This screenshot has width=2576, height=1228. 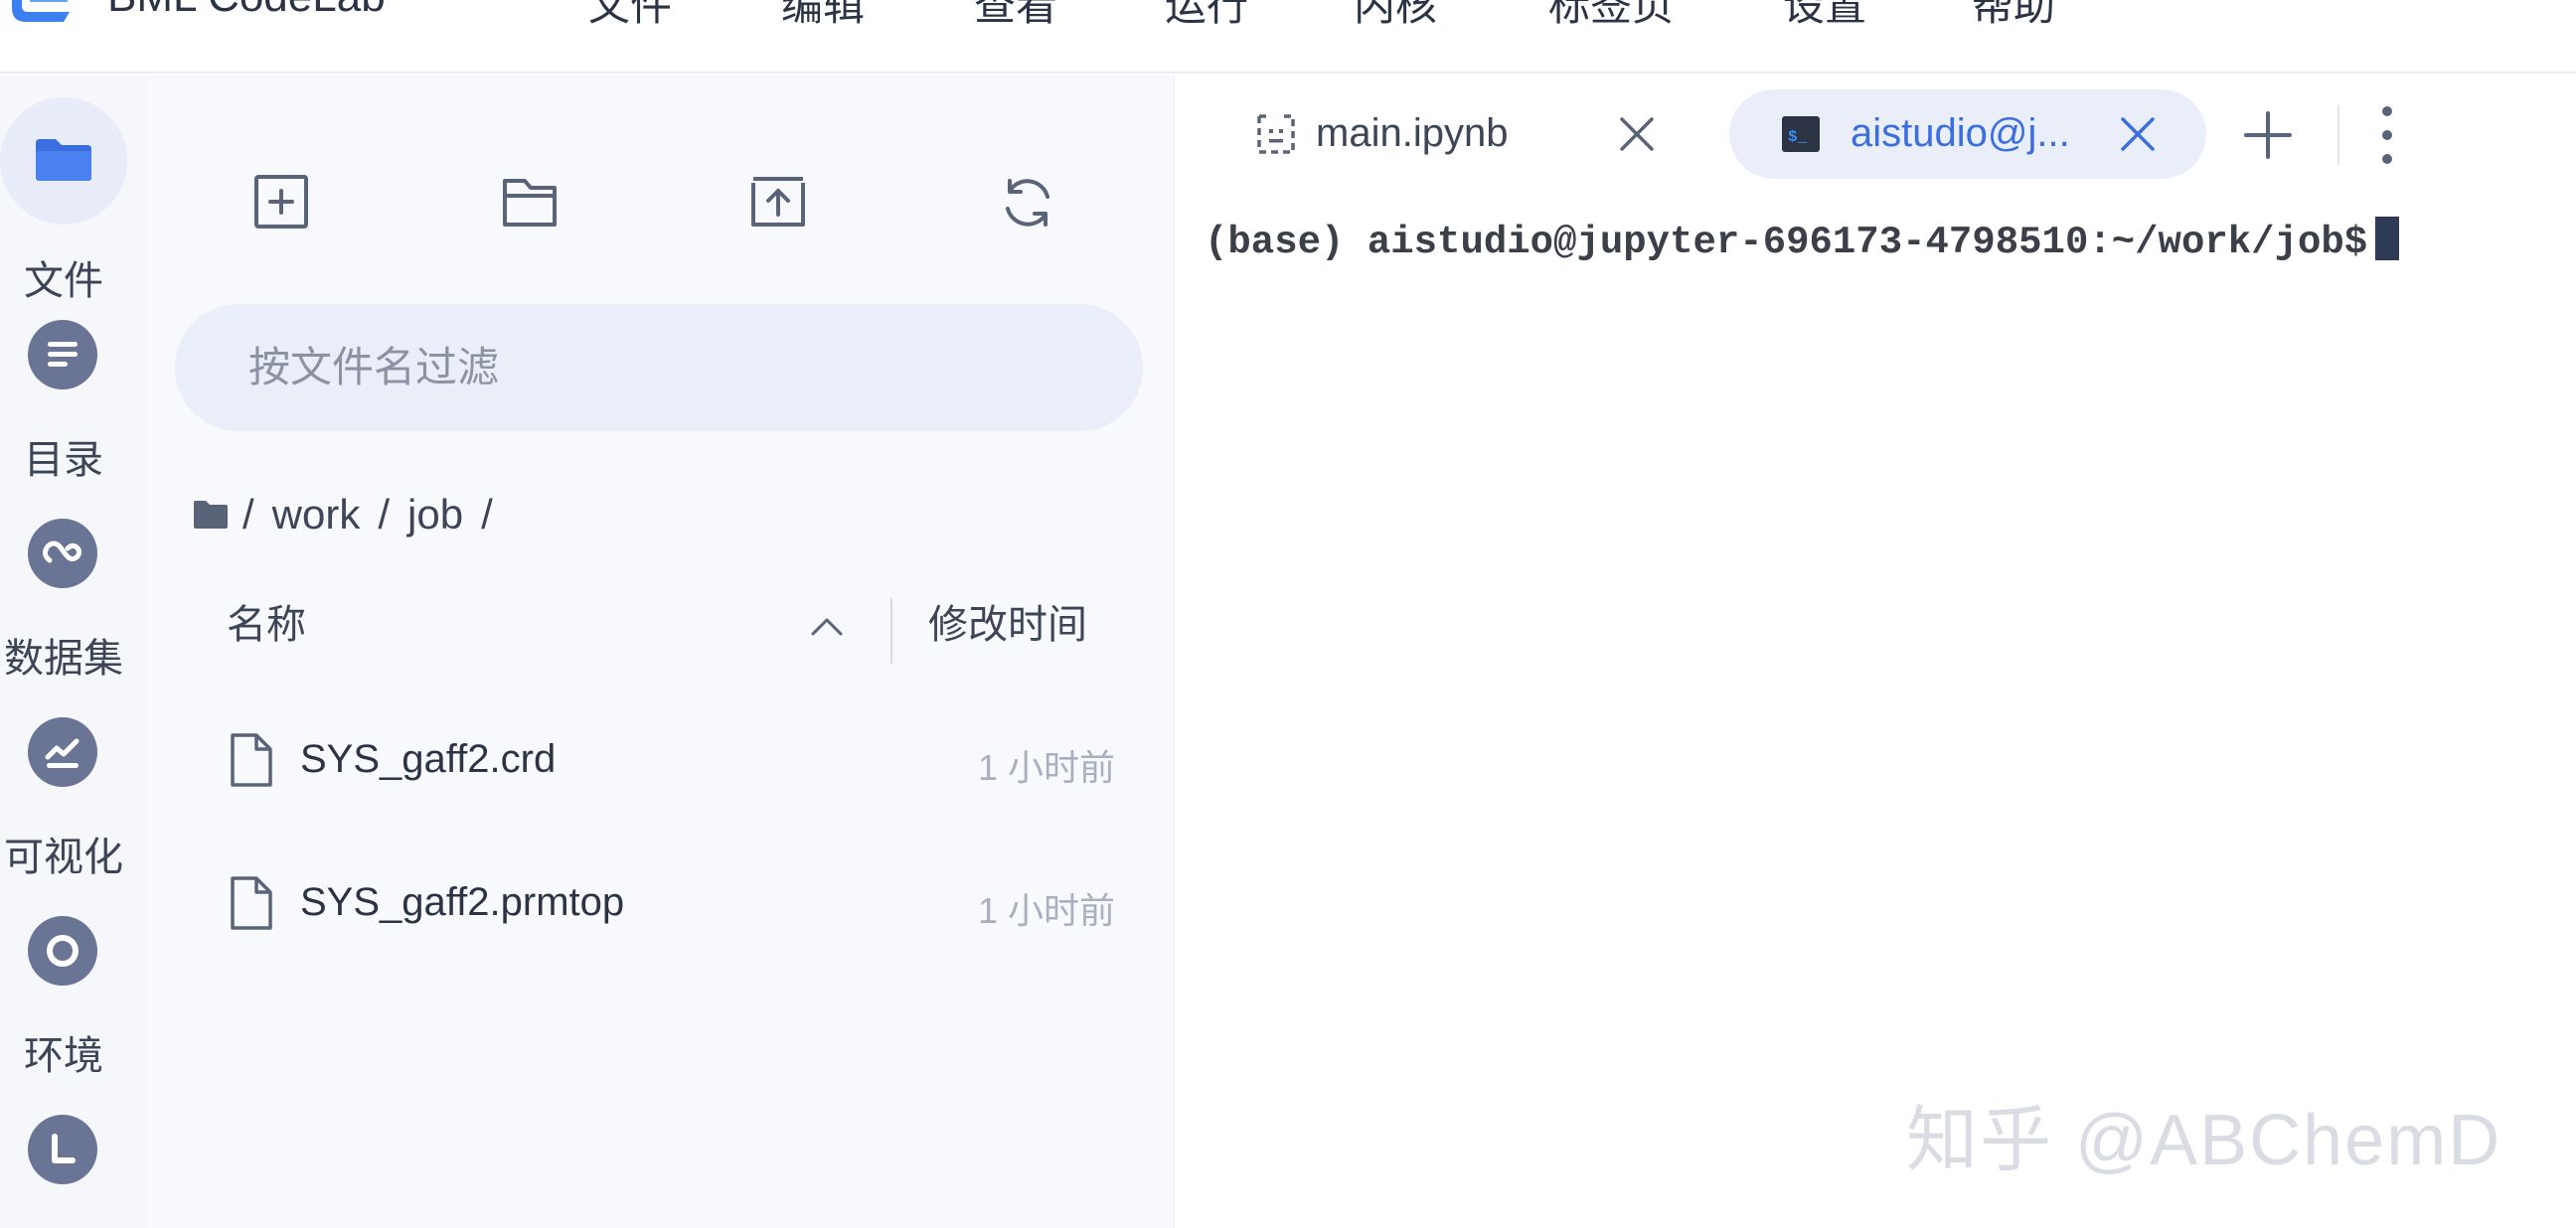 What do you see at coordinates (2387, 135) in the screenshot?
I see `more-options-icon` at bounding box center [2387, 135].